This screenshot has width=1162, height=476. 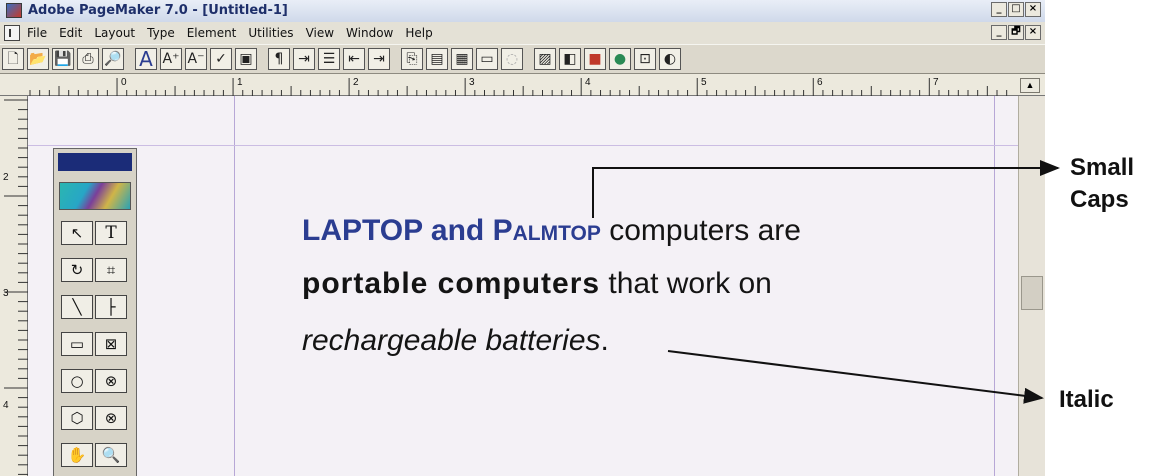 I want to click on vertical-ruler: 2 3 4, so click(x=14, y=286).